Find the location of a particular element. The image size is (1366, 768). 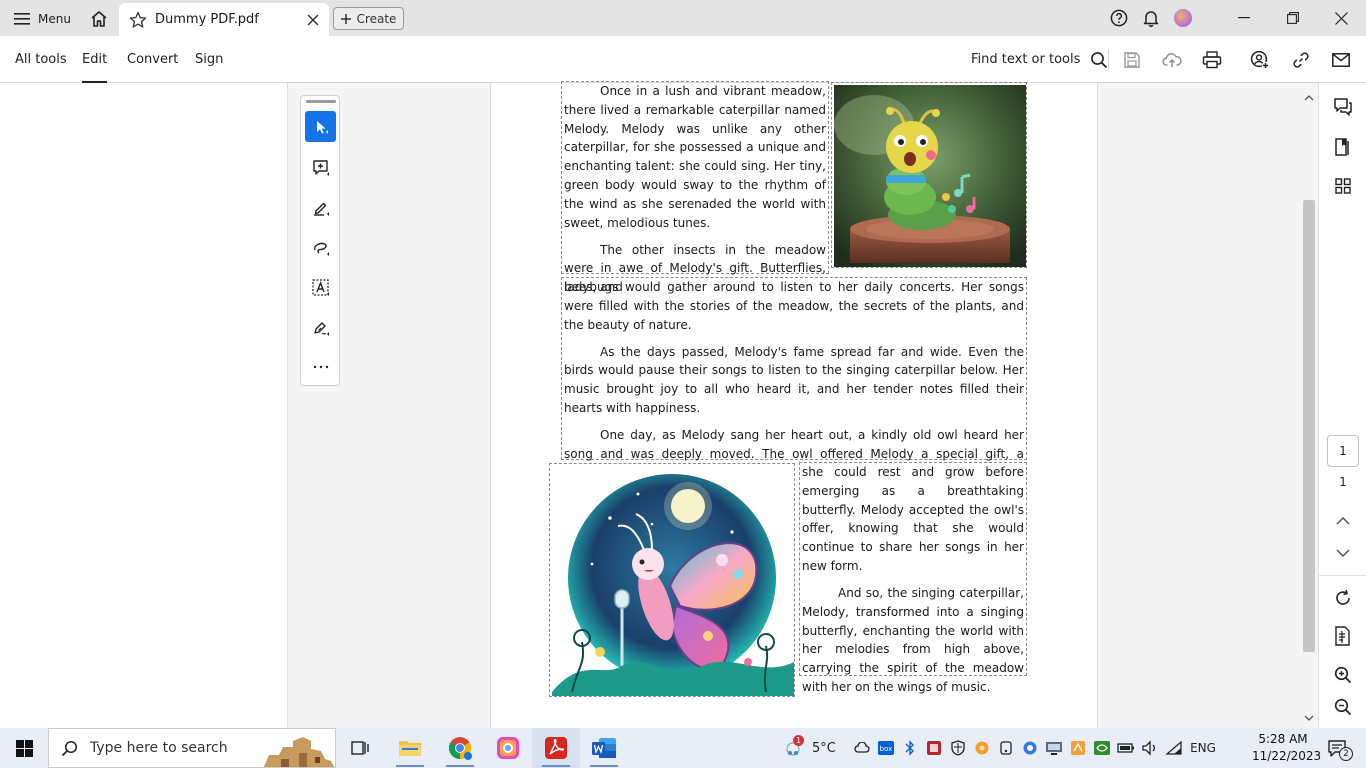

notifications-button is located at coordinates (1151, 18).